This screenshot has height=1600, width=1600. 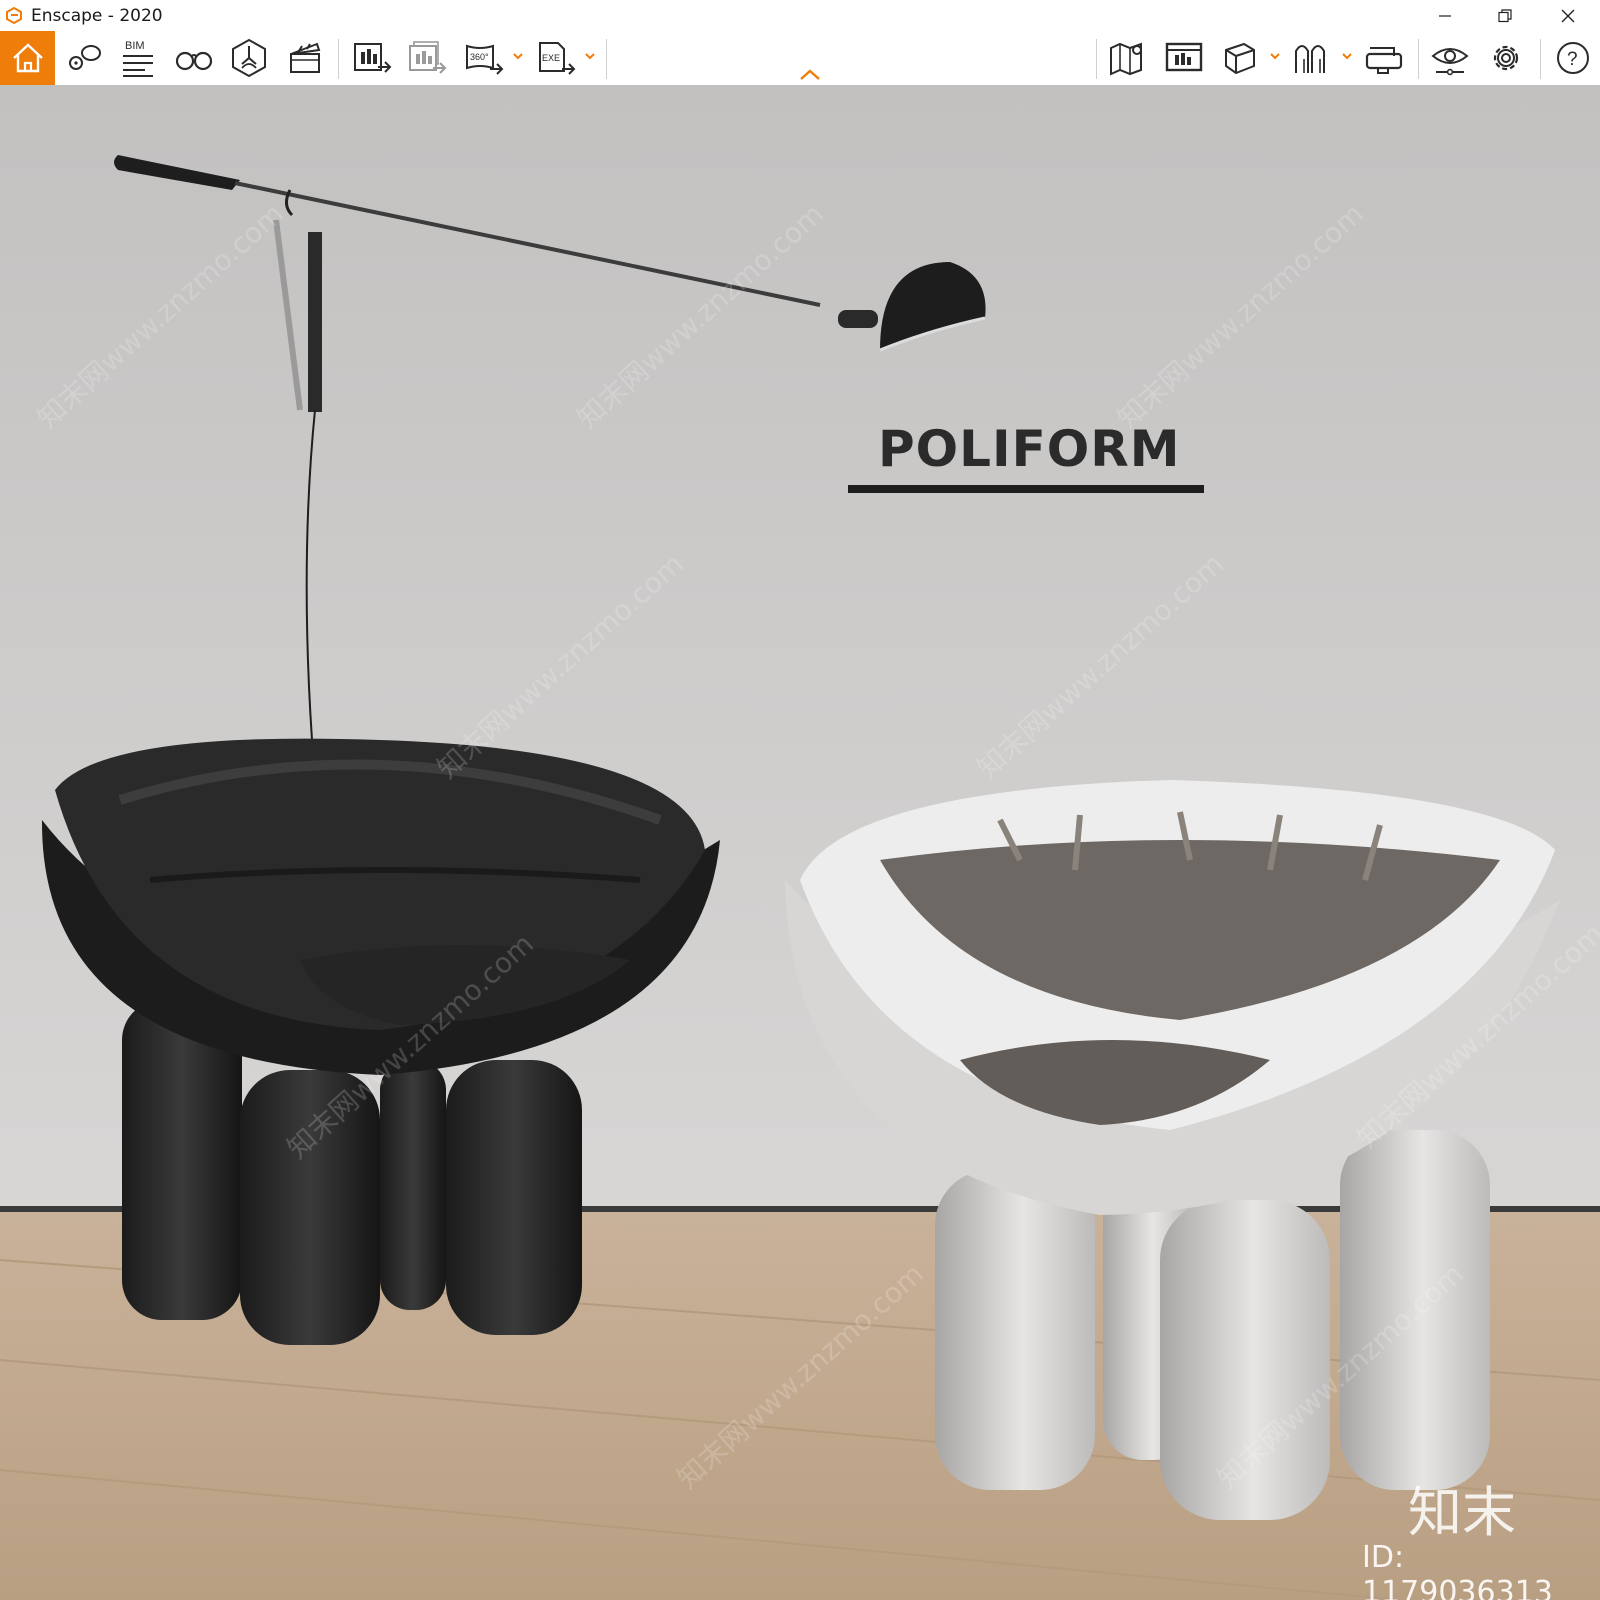 I want to click on exe-export-button: EXE, so click(x=556, y=58).